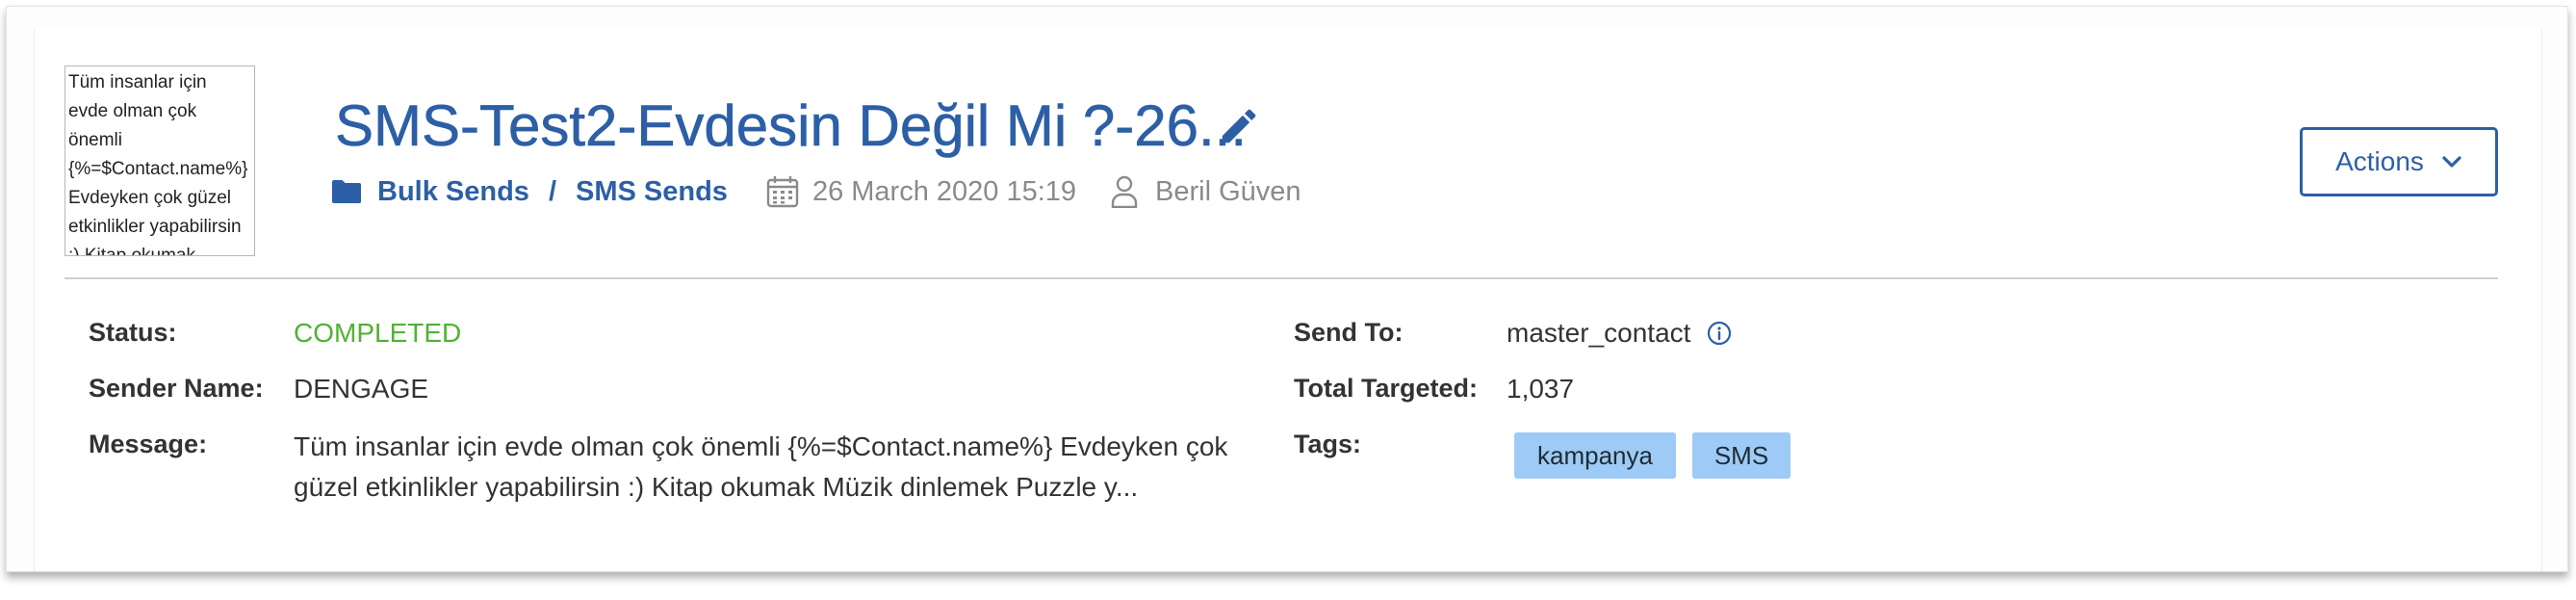 This screenshot has height=600, width=2576. Describe the element at coordinates (1741, 455) in the screenshot. I see `tag-sms: SMS` at that location.